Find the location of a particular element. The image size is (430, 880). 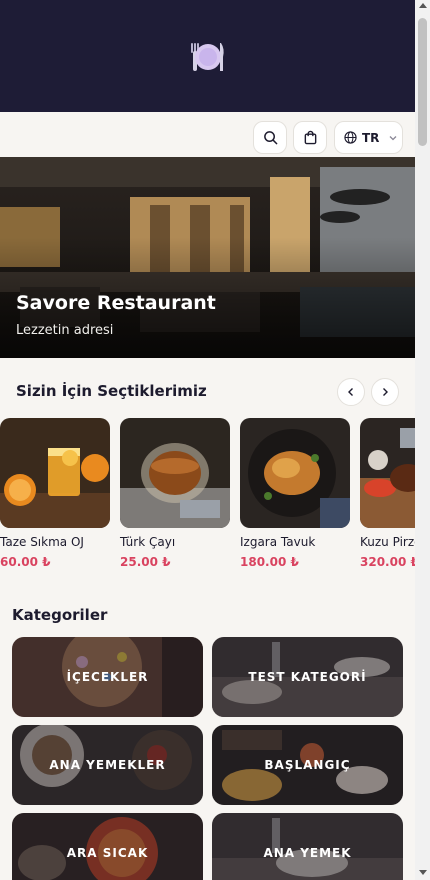

shopping-bag-icon is located at coordinates (310, 137).